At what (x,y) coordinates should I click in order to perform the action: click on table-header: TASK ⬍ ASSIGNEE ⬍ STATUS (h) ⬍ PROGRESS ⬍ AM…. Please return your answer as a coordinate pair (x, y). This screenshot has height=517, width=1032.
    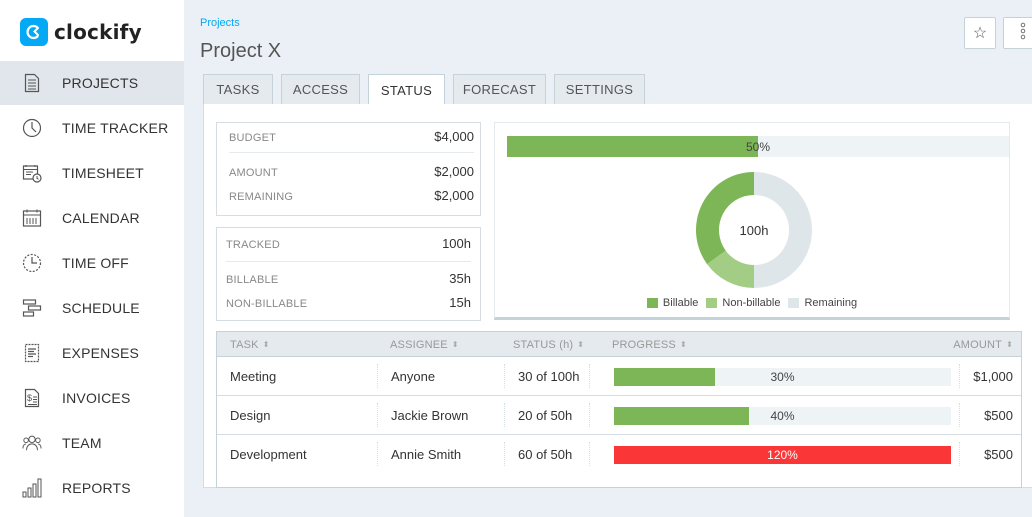
    Looking at the image, I should click on (619, 344).